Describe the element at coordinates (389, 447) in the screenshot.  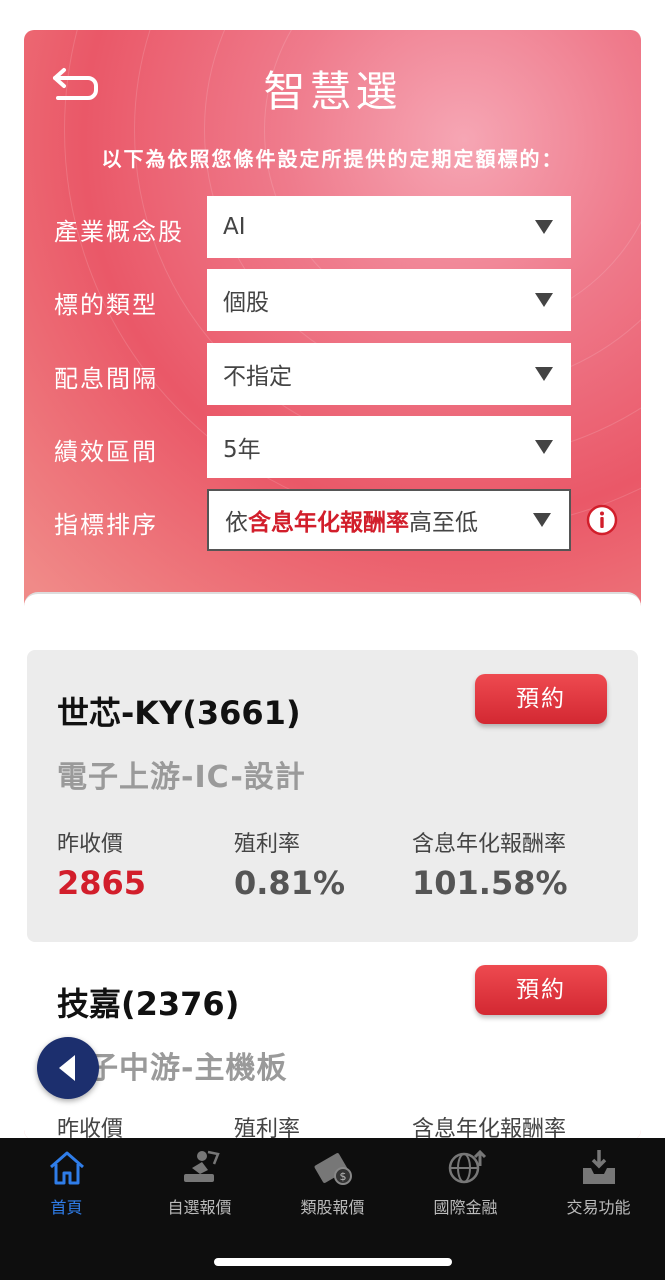
I see `performance-period-select: 5年` at that location.